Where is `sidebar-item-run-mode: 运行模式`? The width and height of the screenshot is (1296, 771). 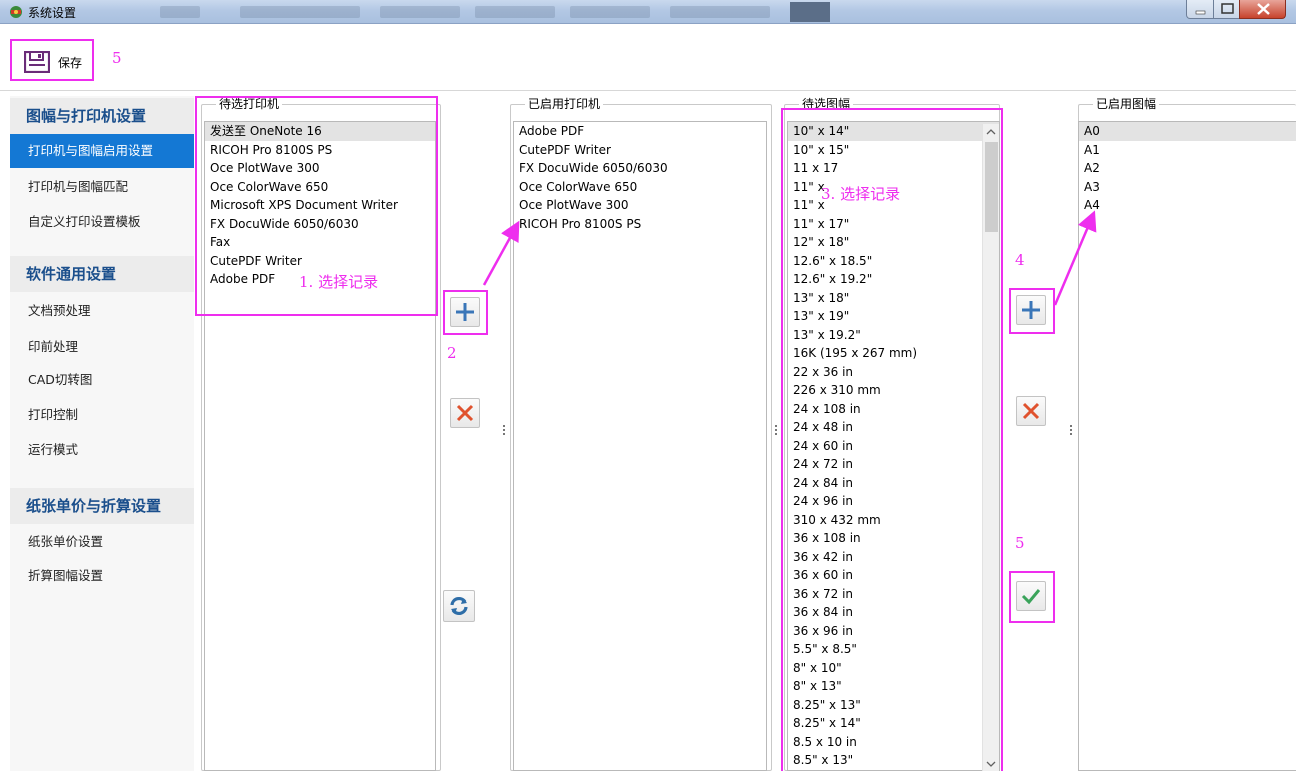 sidebar-item-run-mode: 运行模式 is located at coordinates (102, 450).